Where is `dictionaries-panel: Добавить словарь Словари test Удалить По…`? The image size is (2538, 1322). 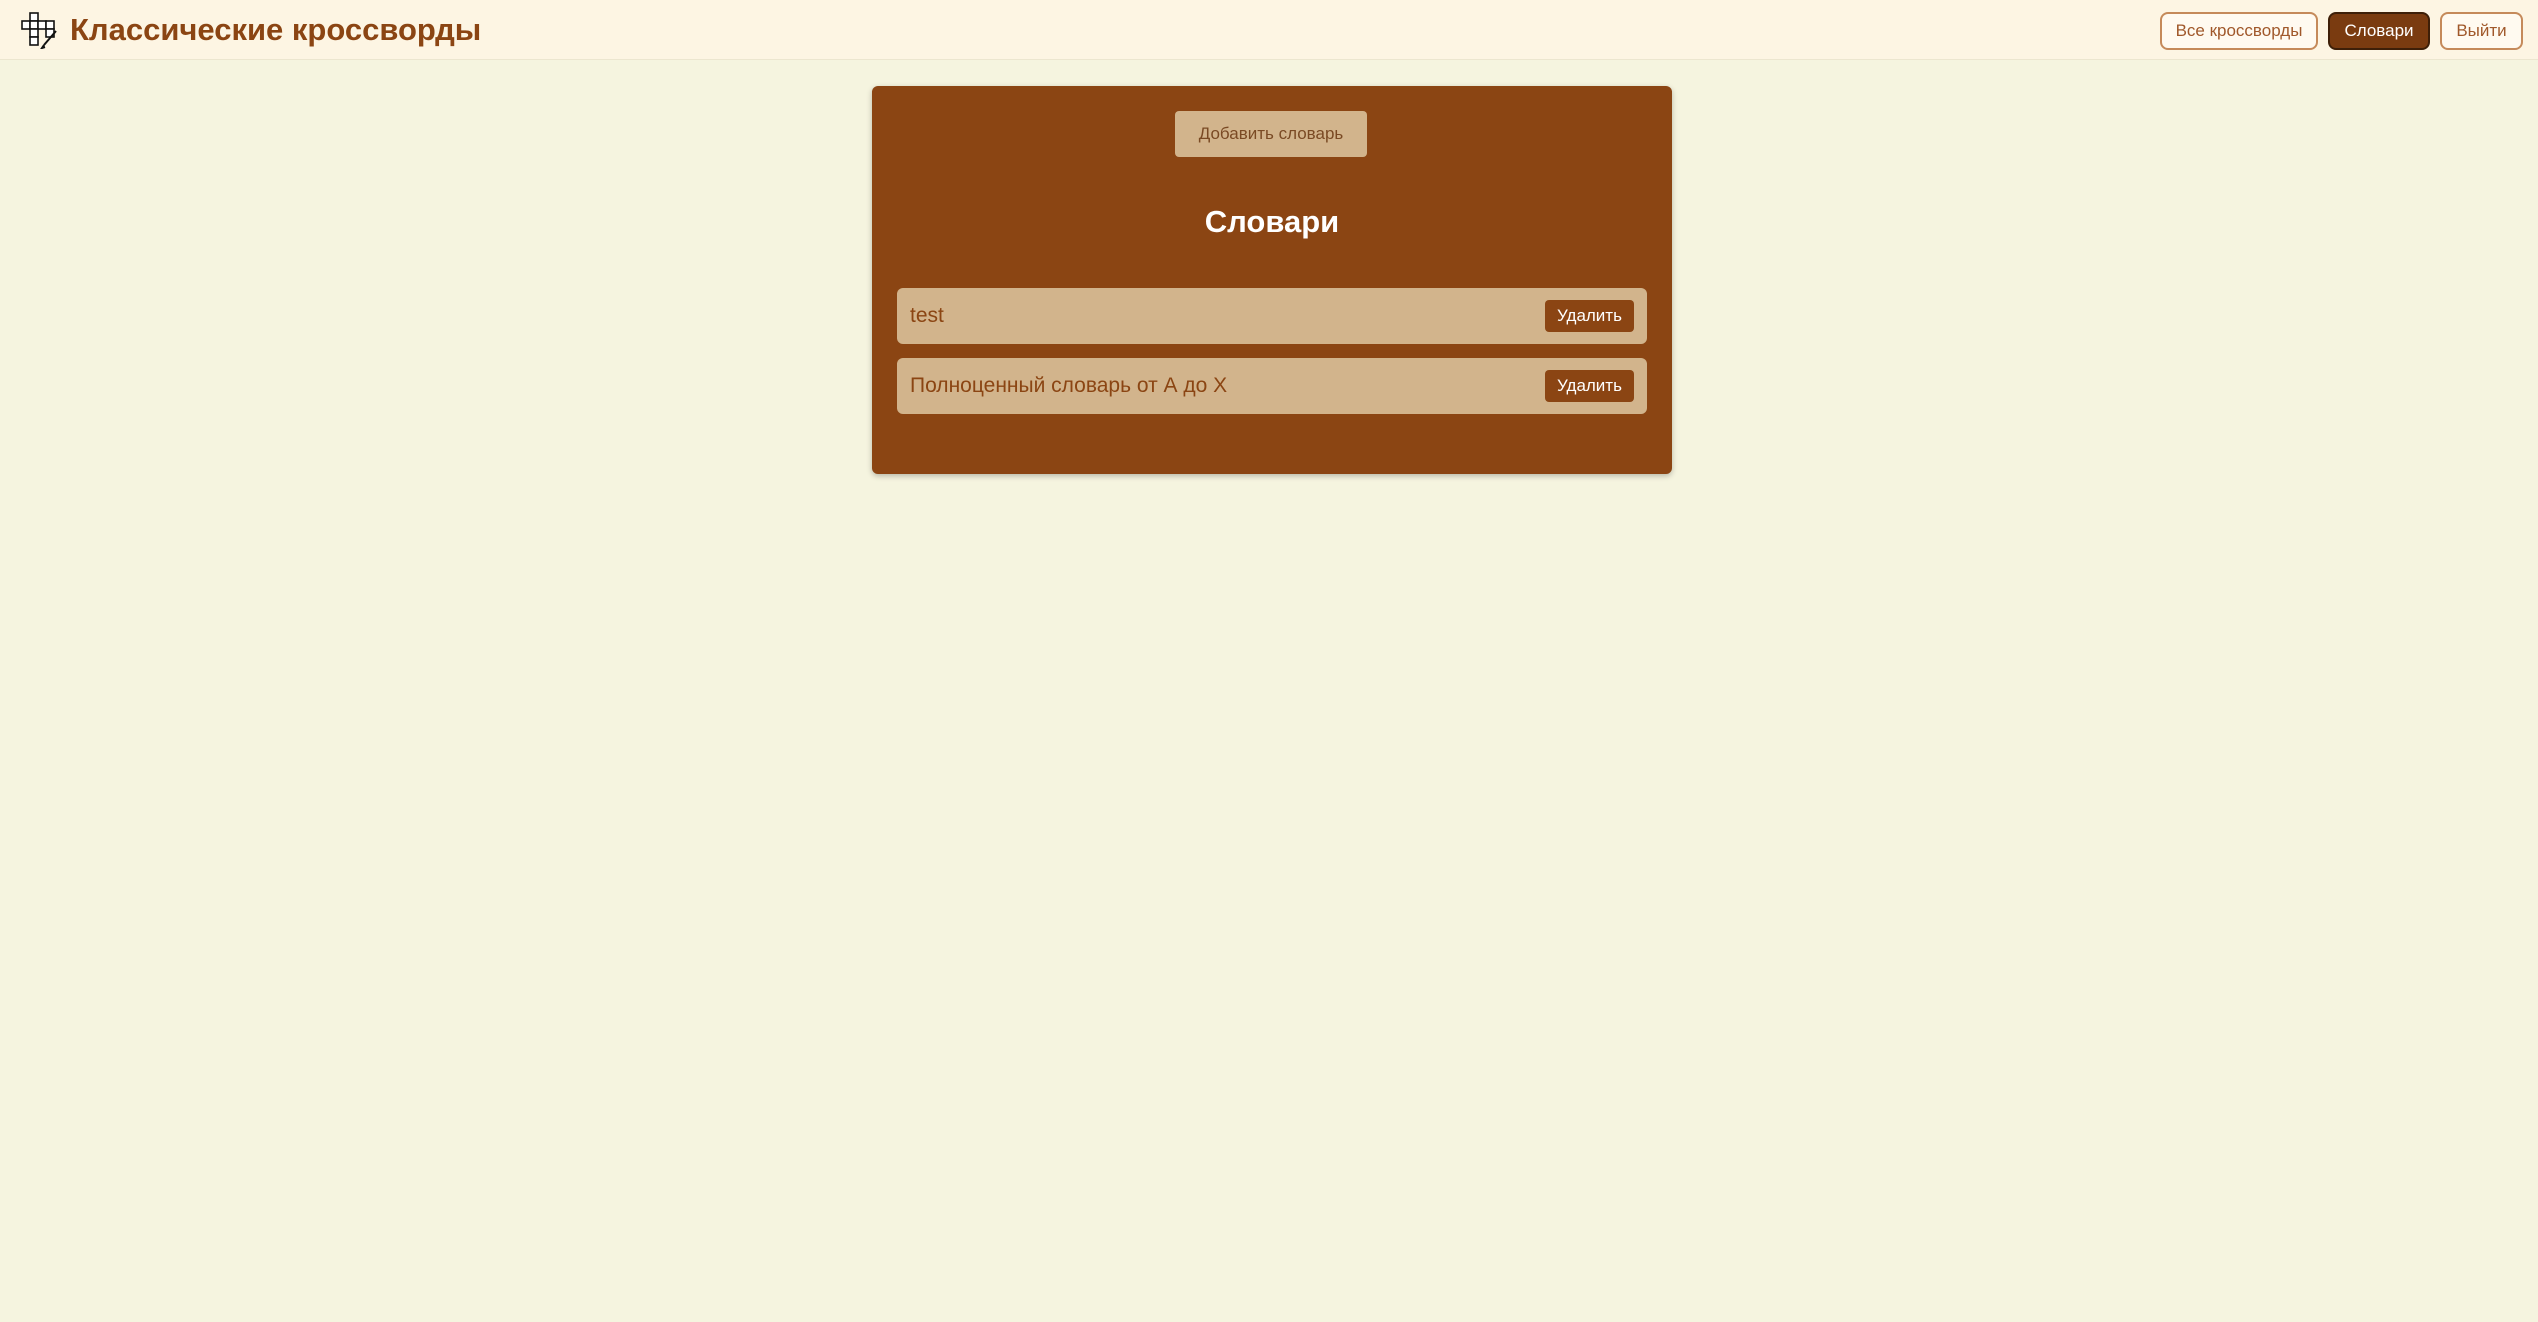 dictionaries-panel: Добавить словарь Словари test Удалить По… is located at coordinates (1272, 280).